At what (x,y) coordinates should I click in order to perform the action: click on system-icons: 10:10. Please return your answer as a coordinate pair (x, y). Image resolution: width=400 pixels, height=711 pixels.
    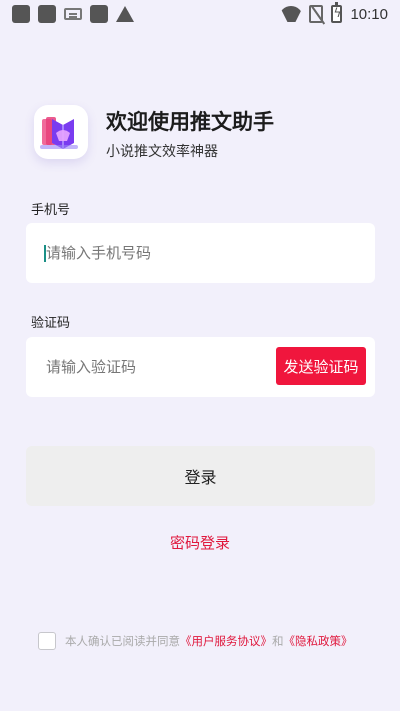
    Looking at the image, I should click on (334, 12).